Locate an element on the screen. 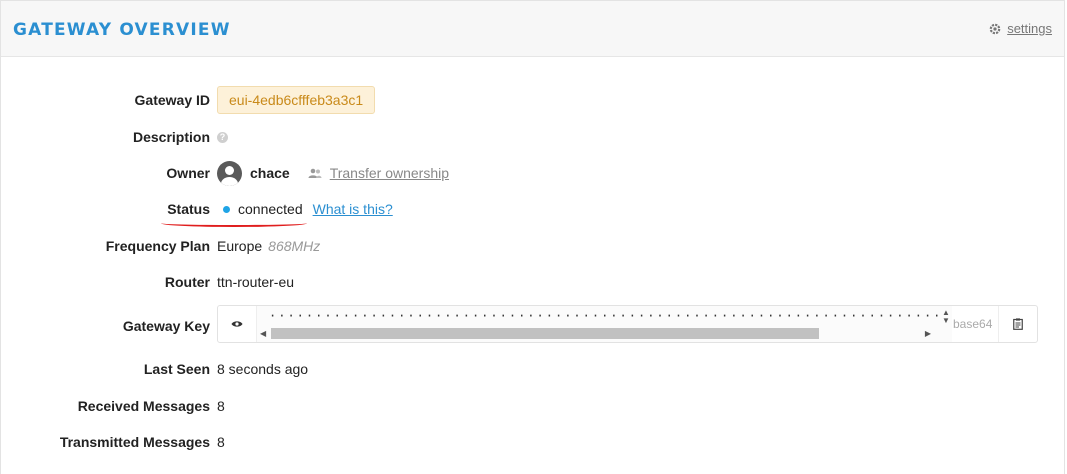 The width and height of the screenshot is (1067, 474). panel-header: GATEWAY OVERVIEW settings is located at coordinates (532, 29).